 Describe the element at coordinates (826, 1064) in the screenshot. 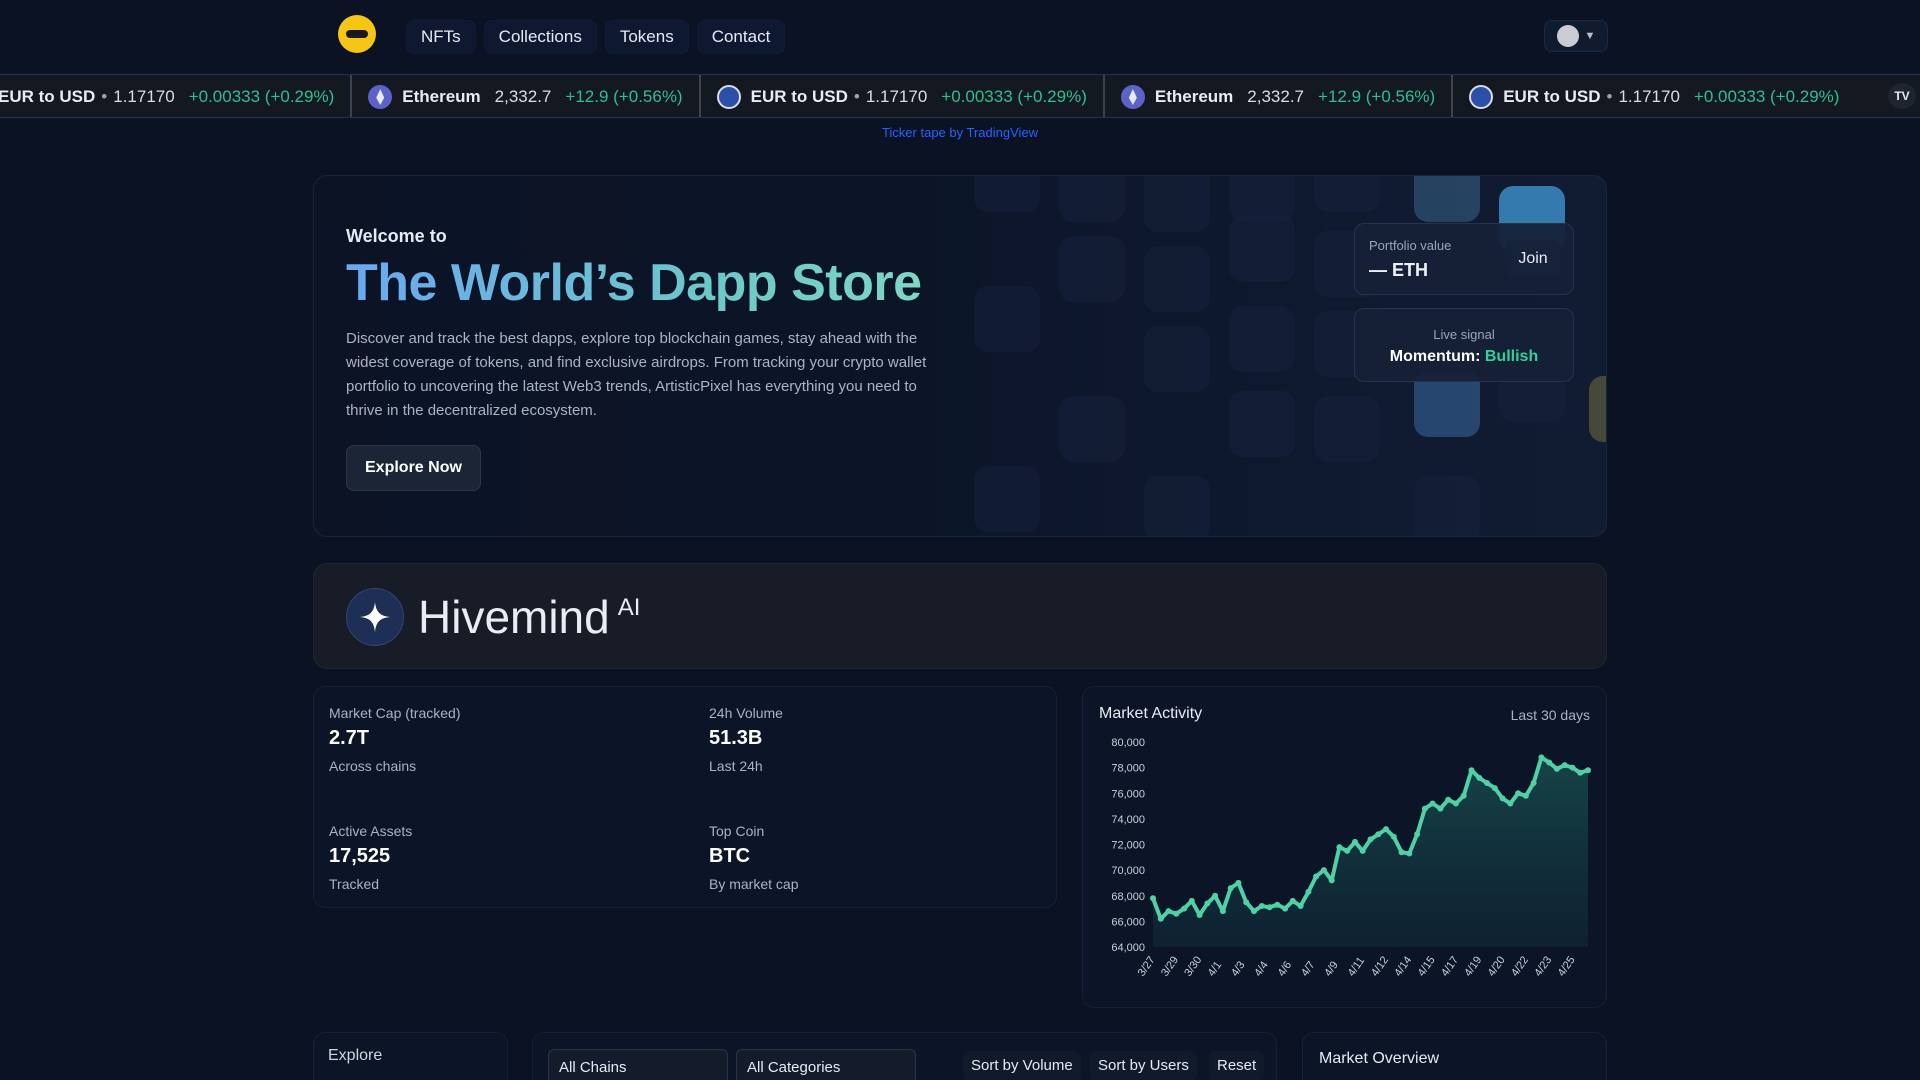

I see `category-select: All Categories` at that location.